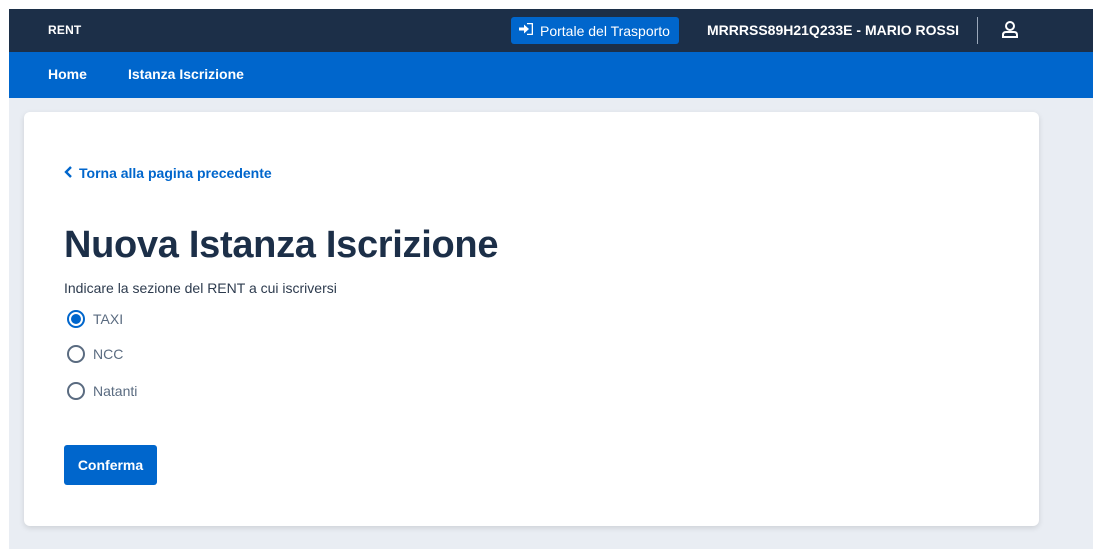  What do you see at coordinates (551, 75) in the screenshot?
I see `main-navigation: Home Istanza Iscrizione` at bounding box center [551, 75].